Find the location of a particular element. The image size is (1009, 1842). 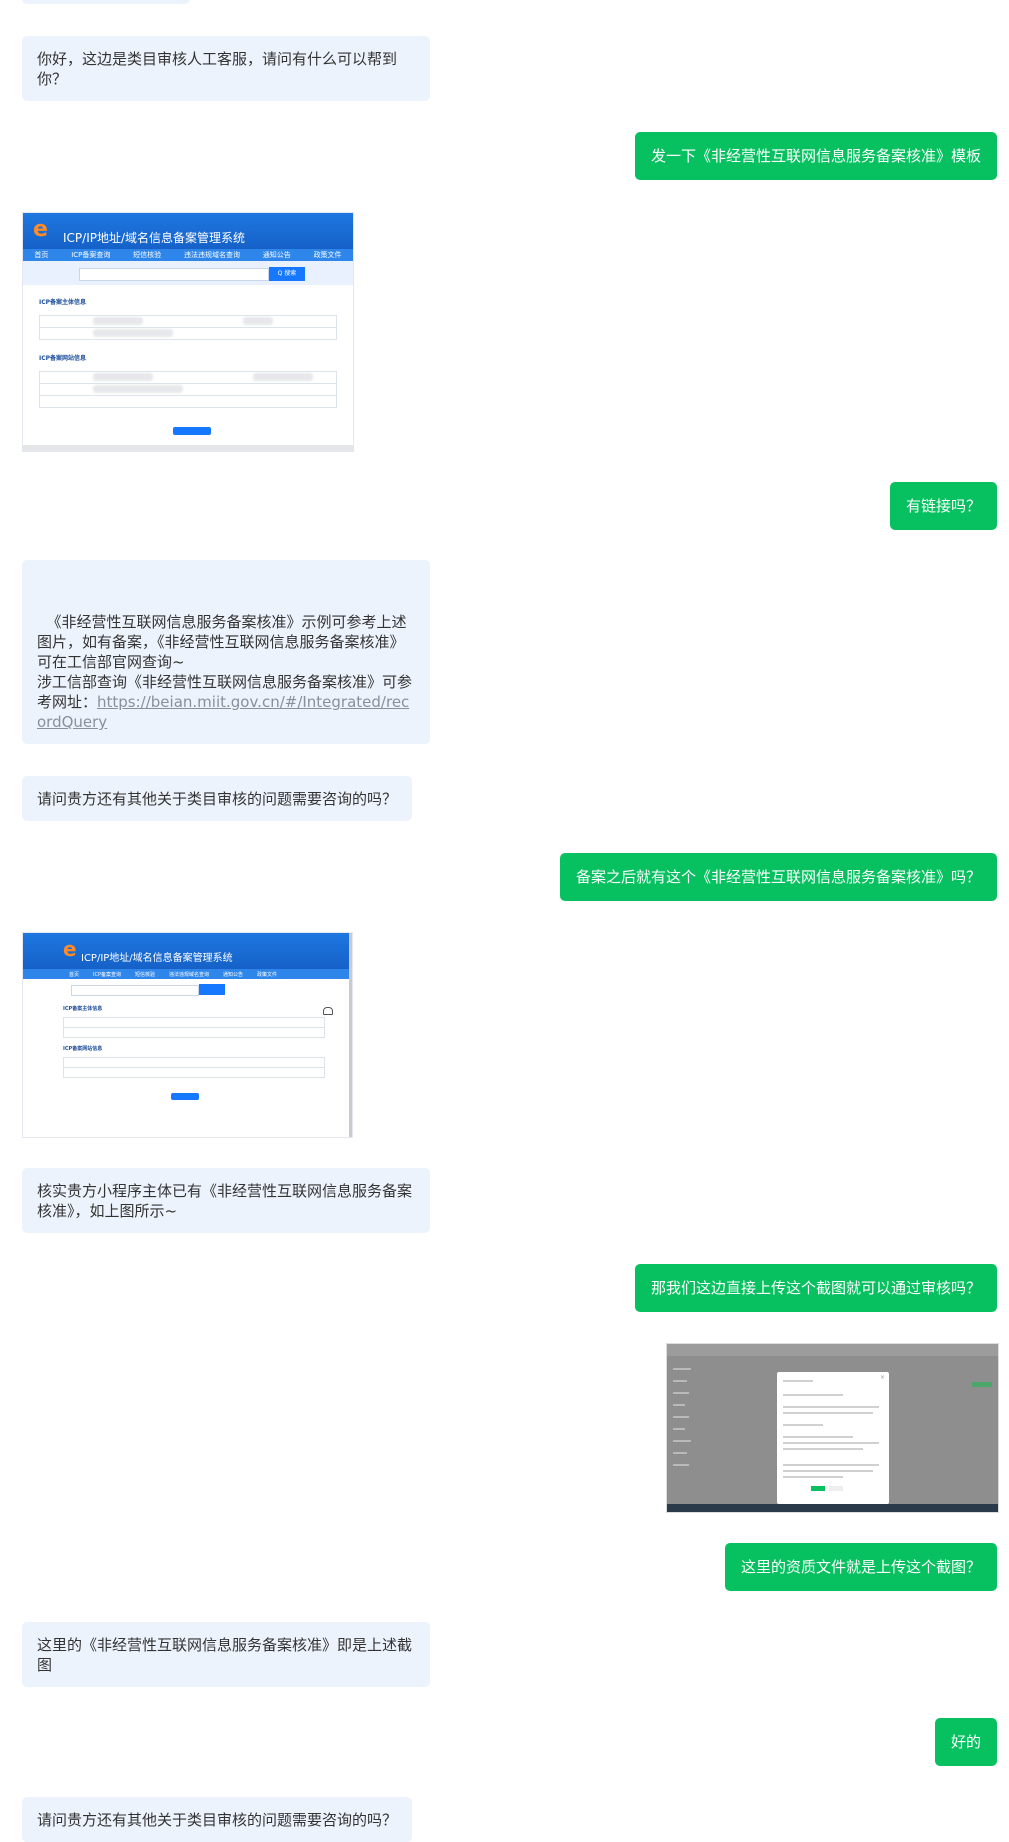

phone-icon is located at coordinates (328, 1011).